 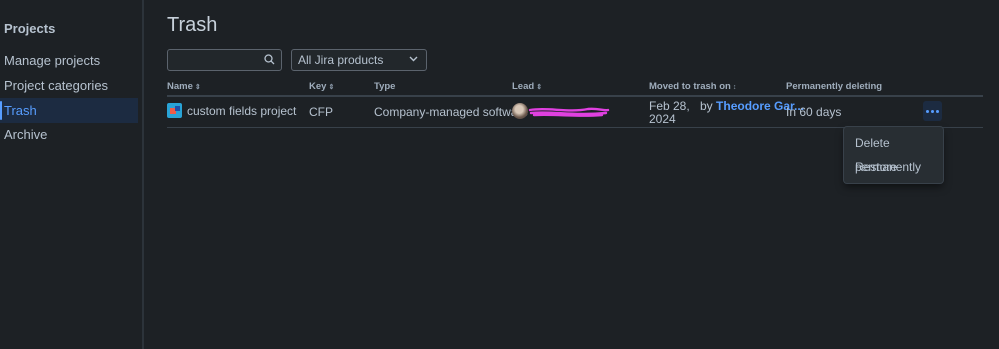 What do you see at coordinates (575, 96) in the screenshot?
I see `header-divider` at bounding box center [575, 96].